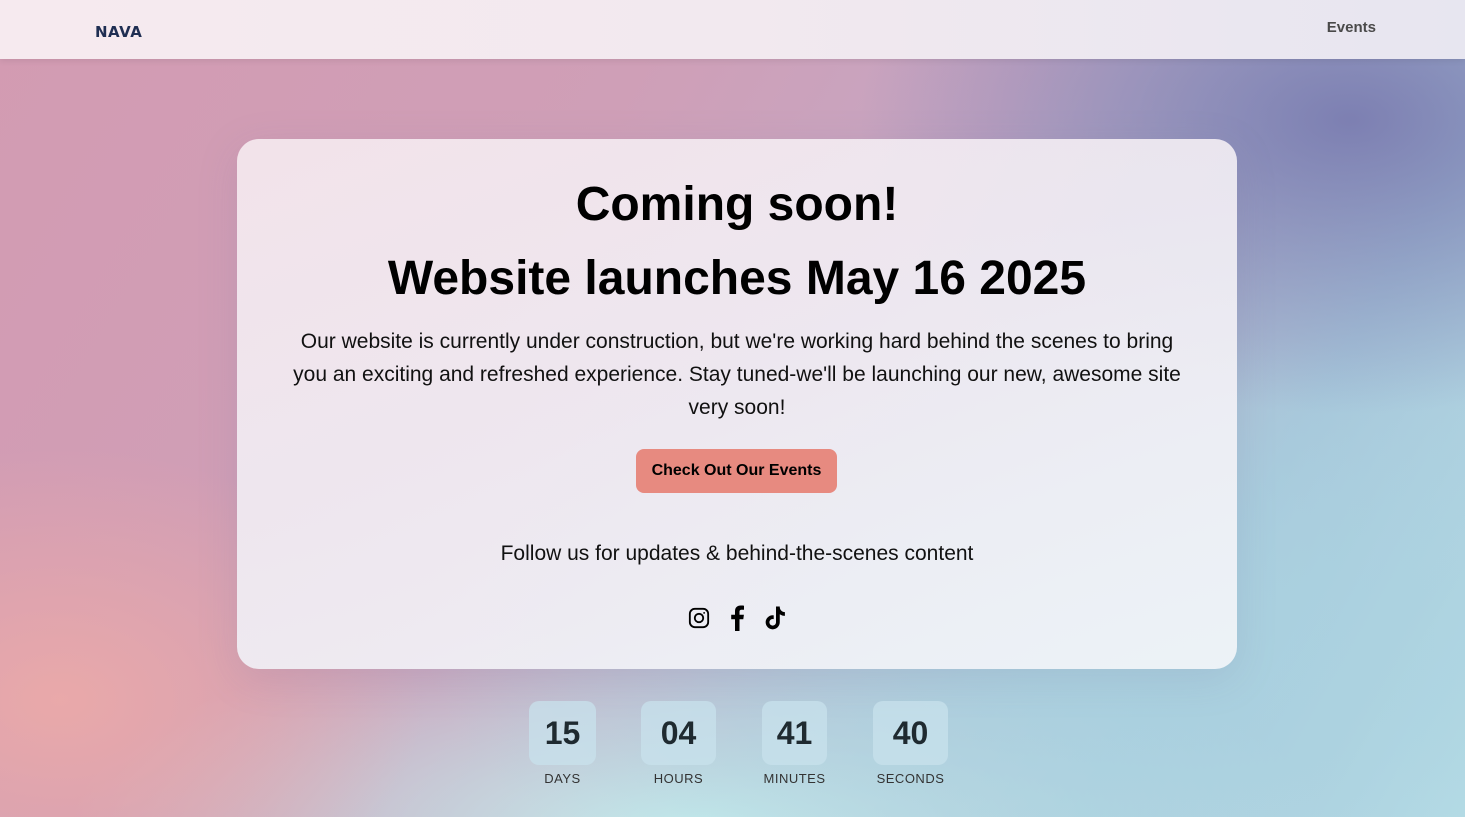 Image resolution: width=1465 pixels, height=817 pixels. I want to click on countdown-hours-value: 04, so click(678, 733).